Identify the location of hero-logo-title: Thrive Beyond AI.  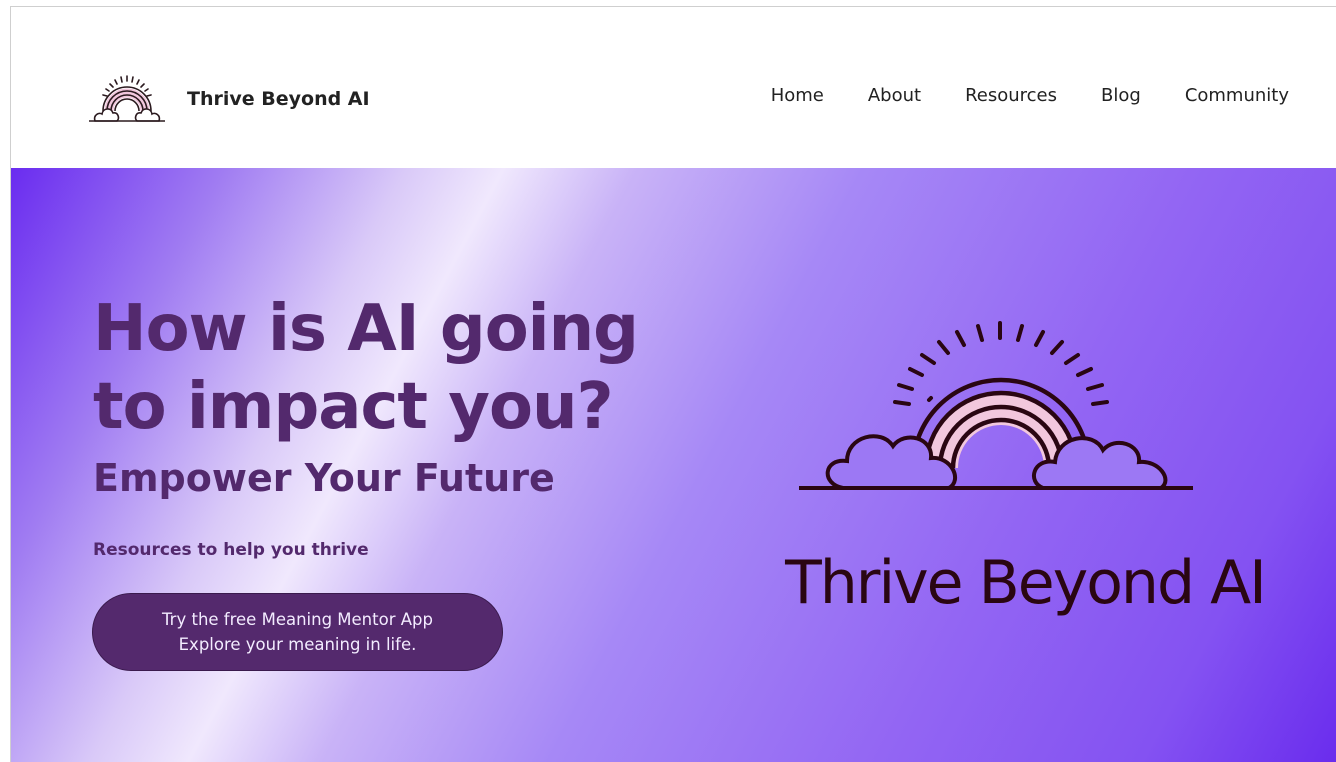
(1026, 583).